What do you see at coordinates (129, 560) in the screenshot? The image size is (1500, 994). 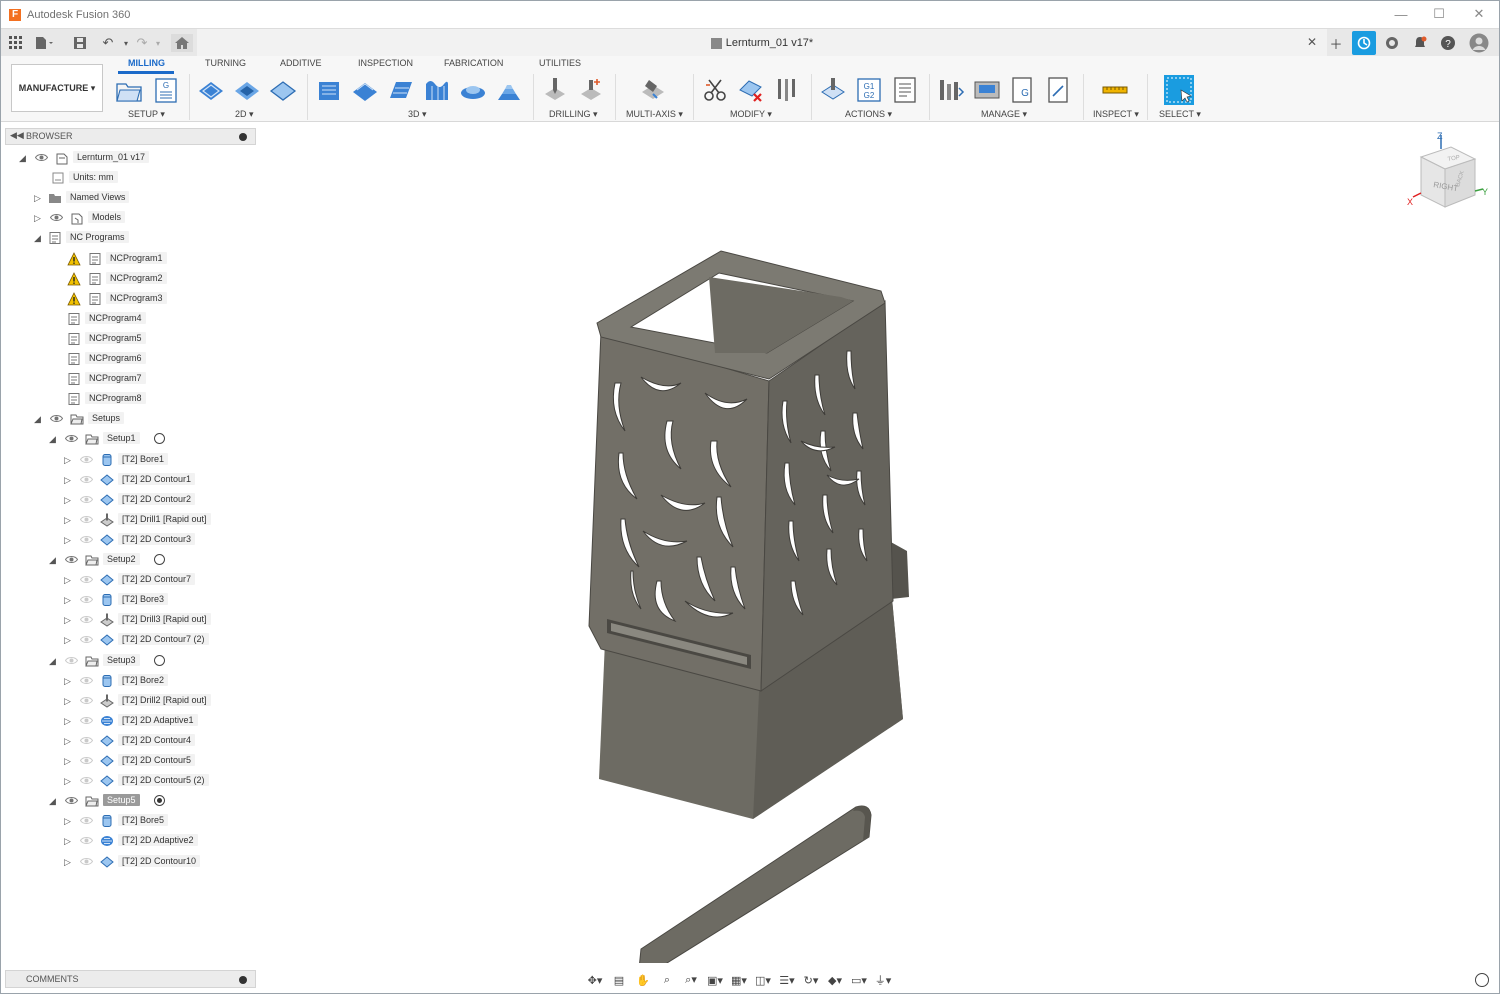 I see `browser-tree-row: ◢ Setup2` at bounding box center [129, 560].